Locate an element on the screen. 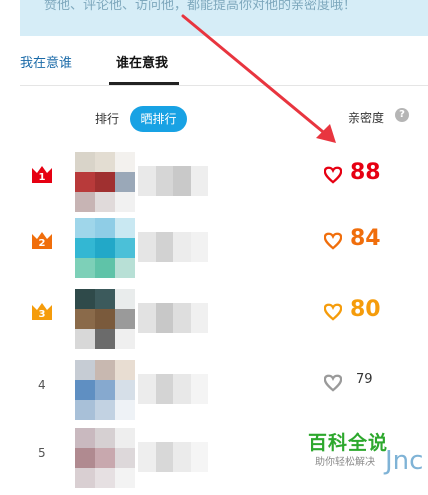 The height and width of the screenshot is (495, 428). intimacy-label: 亲密度 is located at coordinates (366, 118).